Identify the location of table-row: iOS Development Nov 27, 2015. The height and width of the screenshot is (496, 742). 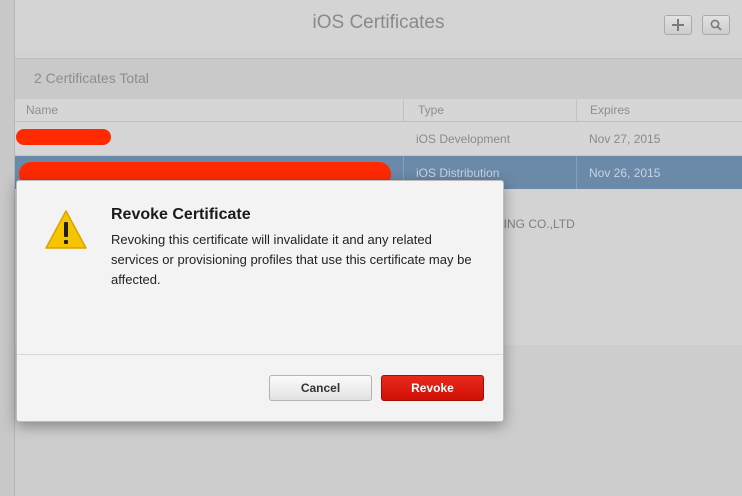
(378, 139).